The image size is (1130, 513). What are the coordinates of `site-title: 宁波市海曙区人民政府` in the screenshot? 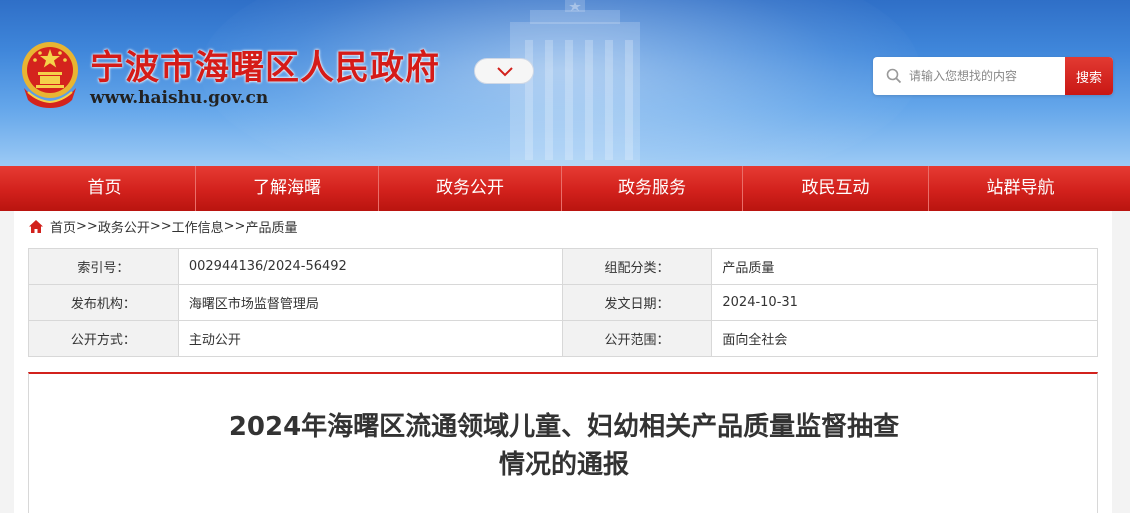 It's located at (265, 68).